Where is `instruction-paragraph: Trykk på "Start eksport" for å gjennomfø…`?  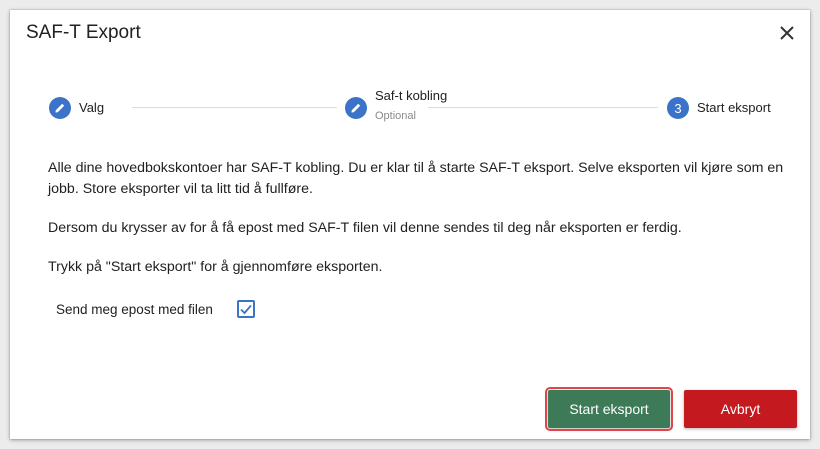
instruction-paragraph: Trykk på "Start eksport" for å gjennomfø… is located at coordinates (215, 267).